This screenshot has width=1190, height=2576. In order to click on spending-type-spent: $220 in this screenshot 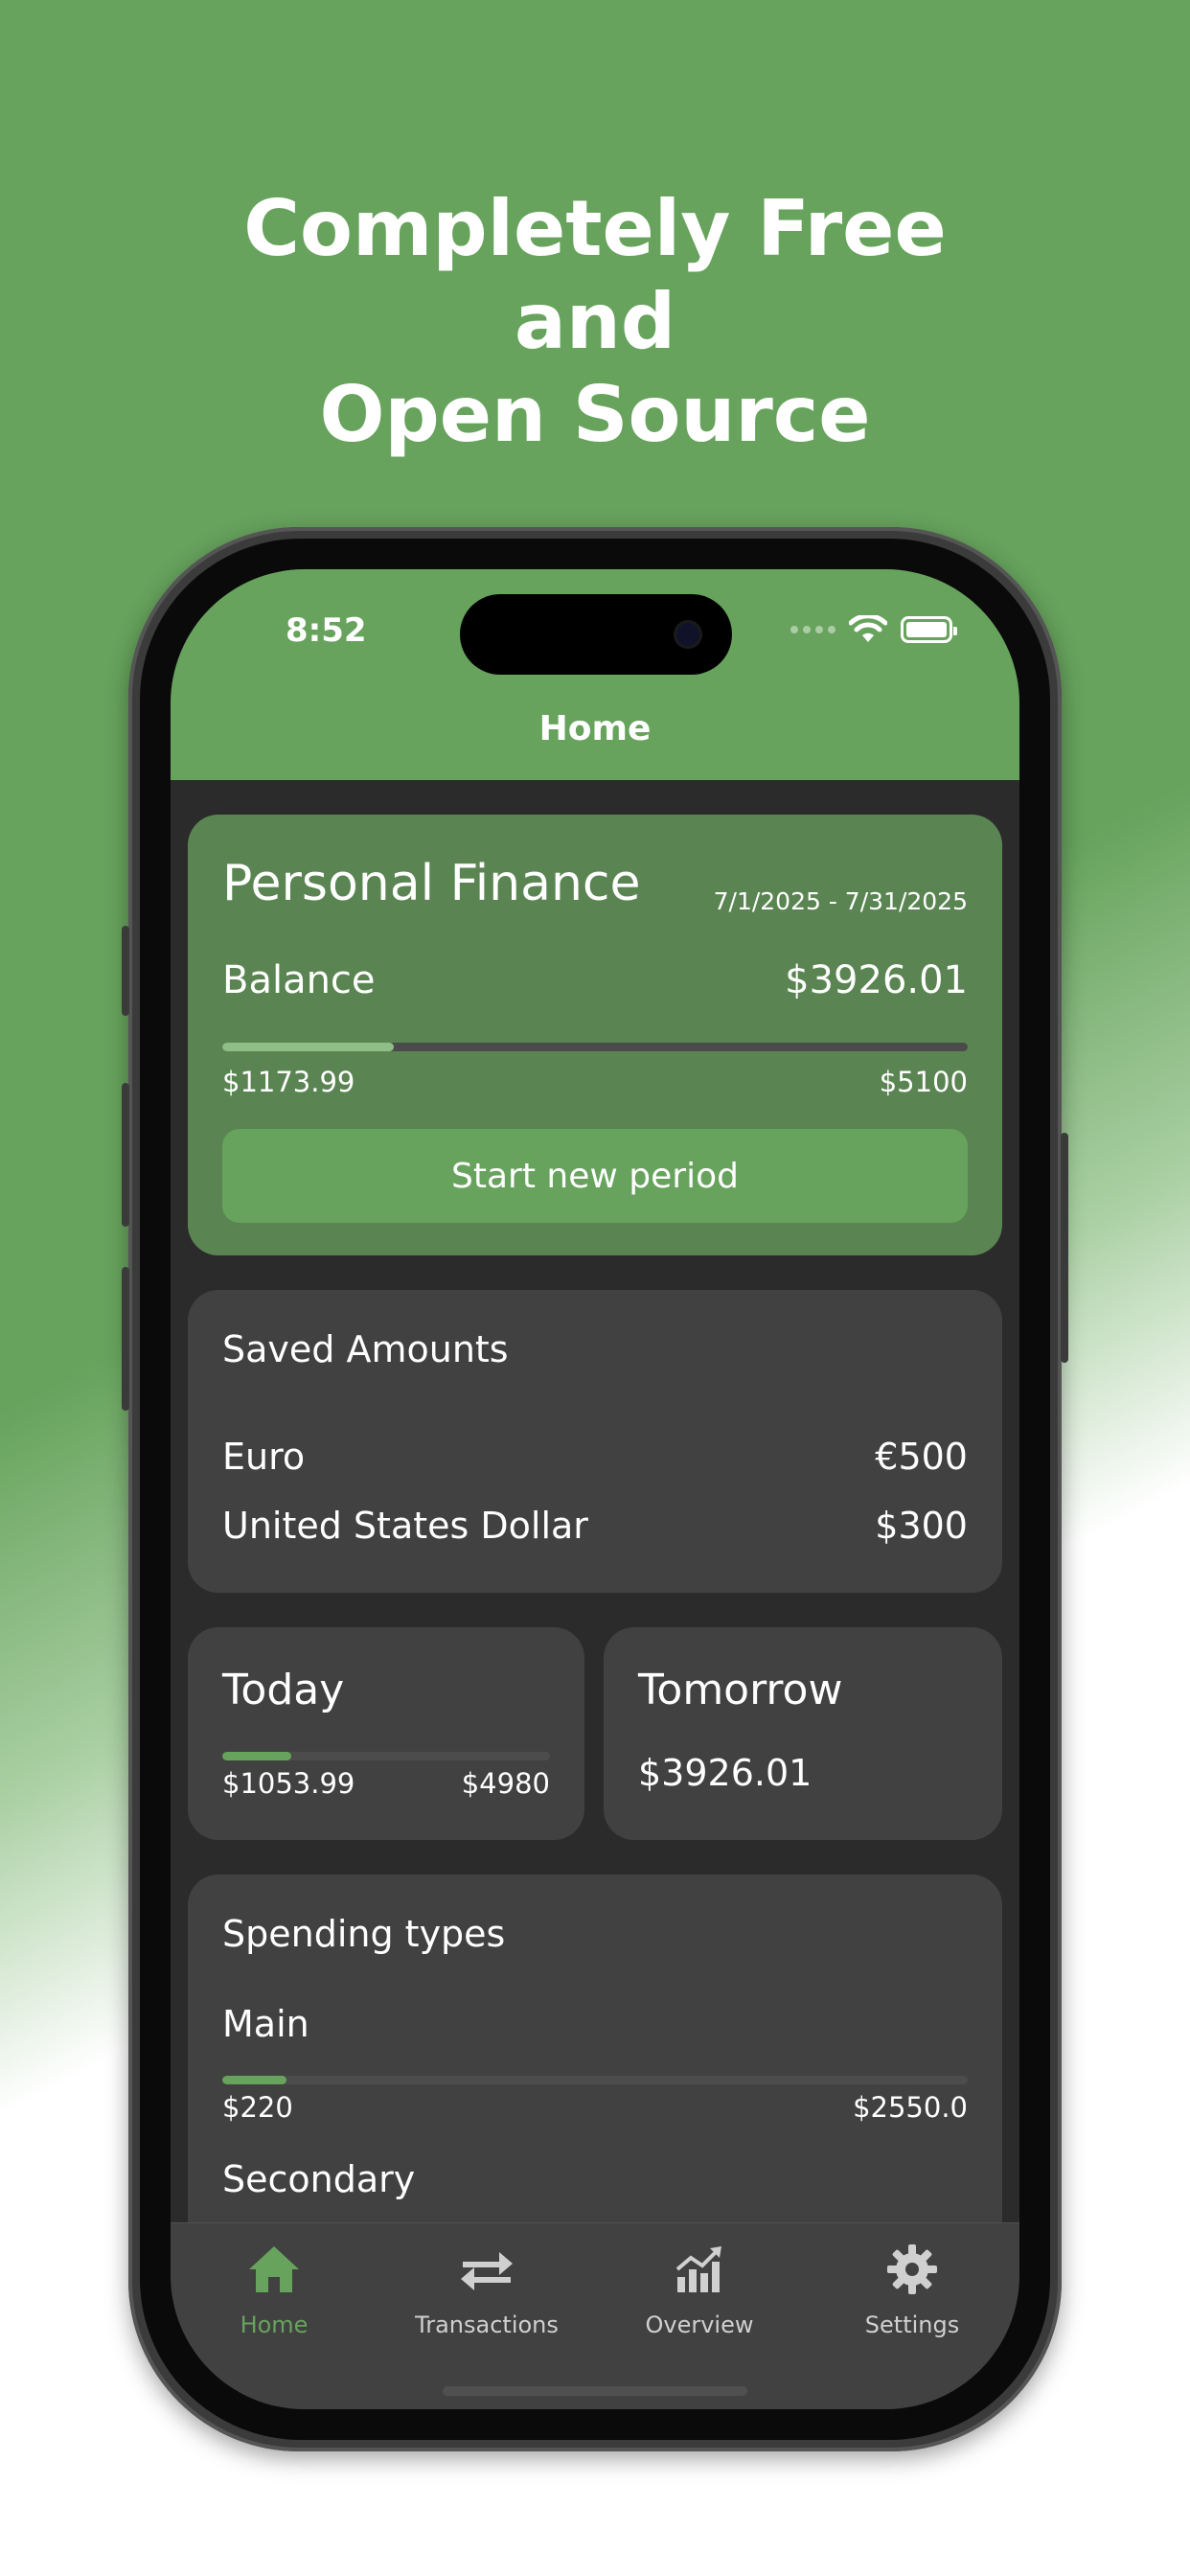, I will do `click(257, 2107)`.